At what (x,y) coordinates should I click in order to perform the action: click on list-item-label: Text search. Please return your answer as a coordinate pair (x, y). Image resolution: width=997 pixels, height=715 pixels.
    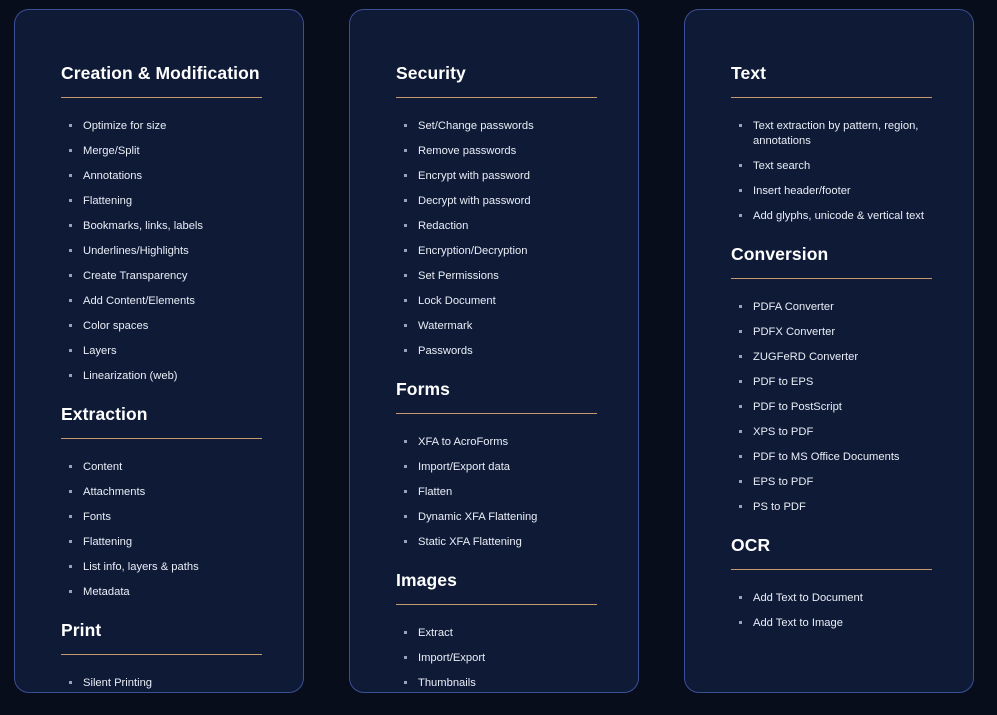
    Looking at the image, I should click on (782, 166).